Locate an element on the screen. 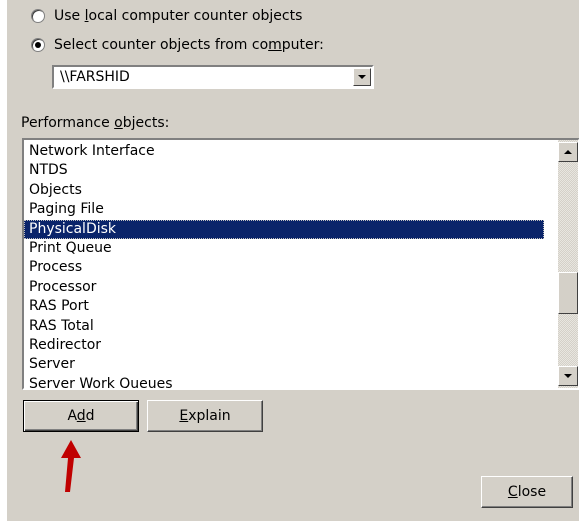 This screenshot has height=521, width=579. chevron-down-icon is located at coordinates (362, 77).